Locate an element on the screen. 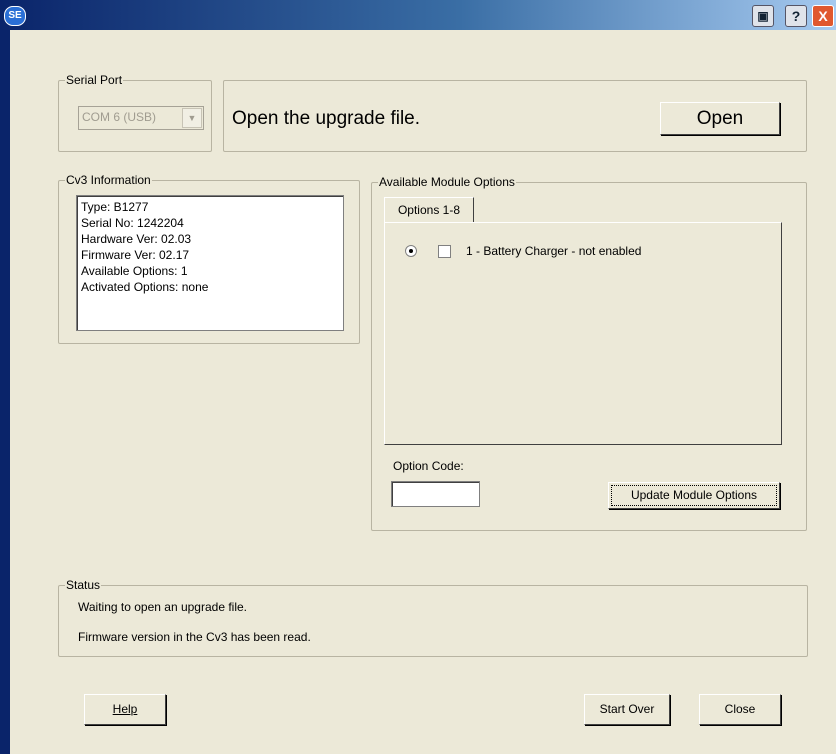 This screenshot has height=754, width=836. option-1-label: 1 - Battery Charger - not enabled is located at coordinates (554, 251).